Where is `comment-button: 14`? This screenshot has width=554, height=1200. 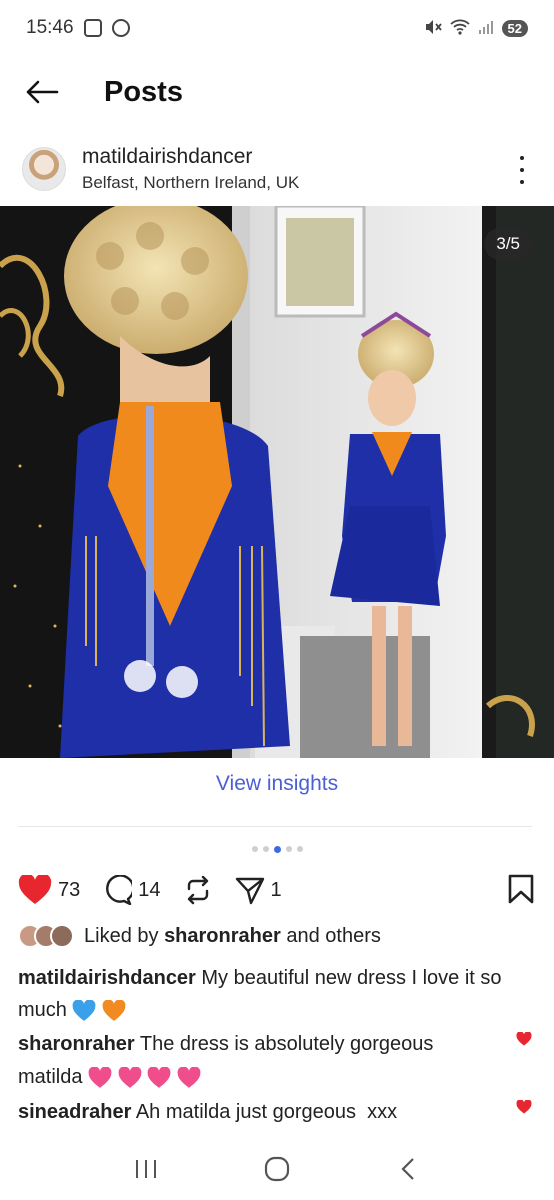
comment-button: 14 is located at coordinates (131, 890).